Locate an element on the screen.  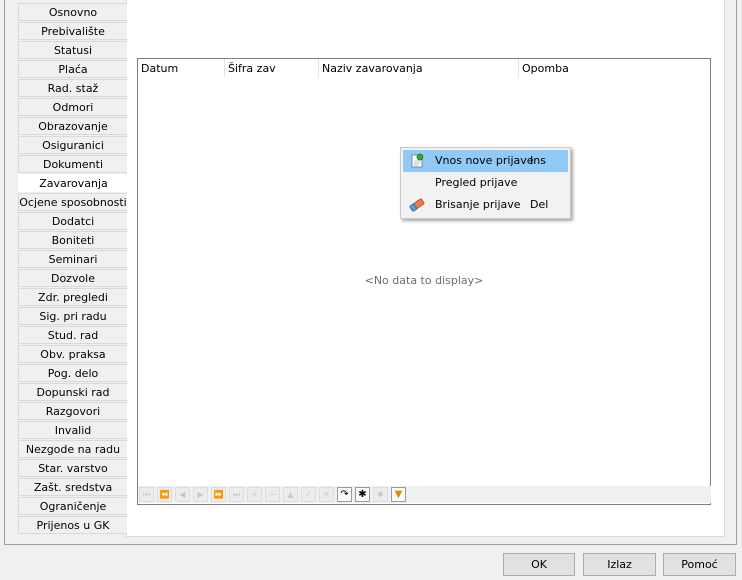
tab-dopunski-rad: Dopunski rad is located at coordinates (72, 392).